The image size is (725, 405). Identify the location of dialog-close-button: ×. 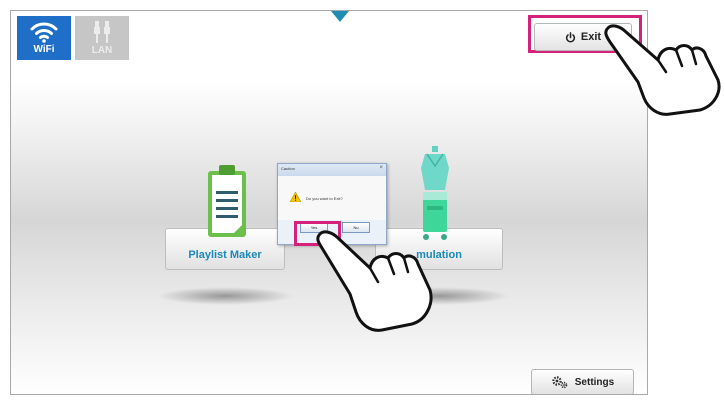
(381, 168).